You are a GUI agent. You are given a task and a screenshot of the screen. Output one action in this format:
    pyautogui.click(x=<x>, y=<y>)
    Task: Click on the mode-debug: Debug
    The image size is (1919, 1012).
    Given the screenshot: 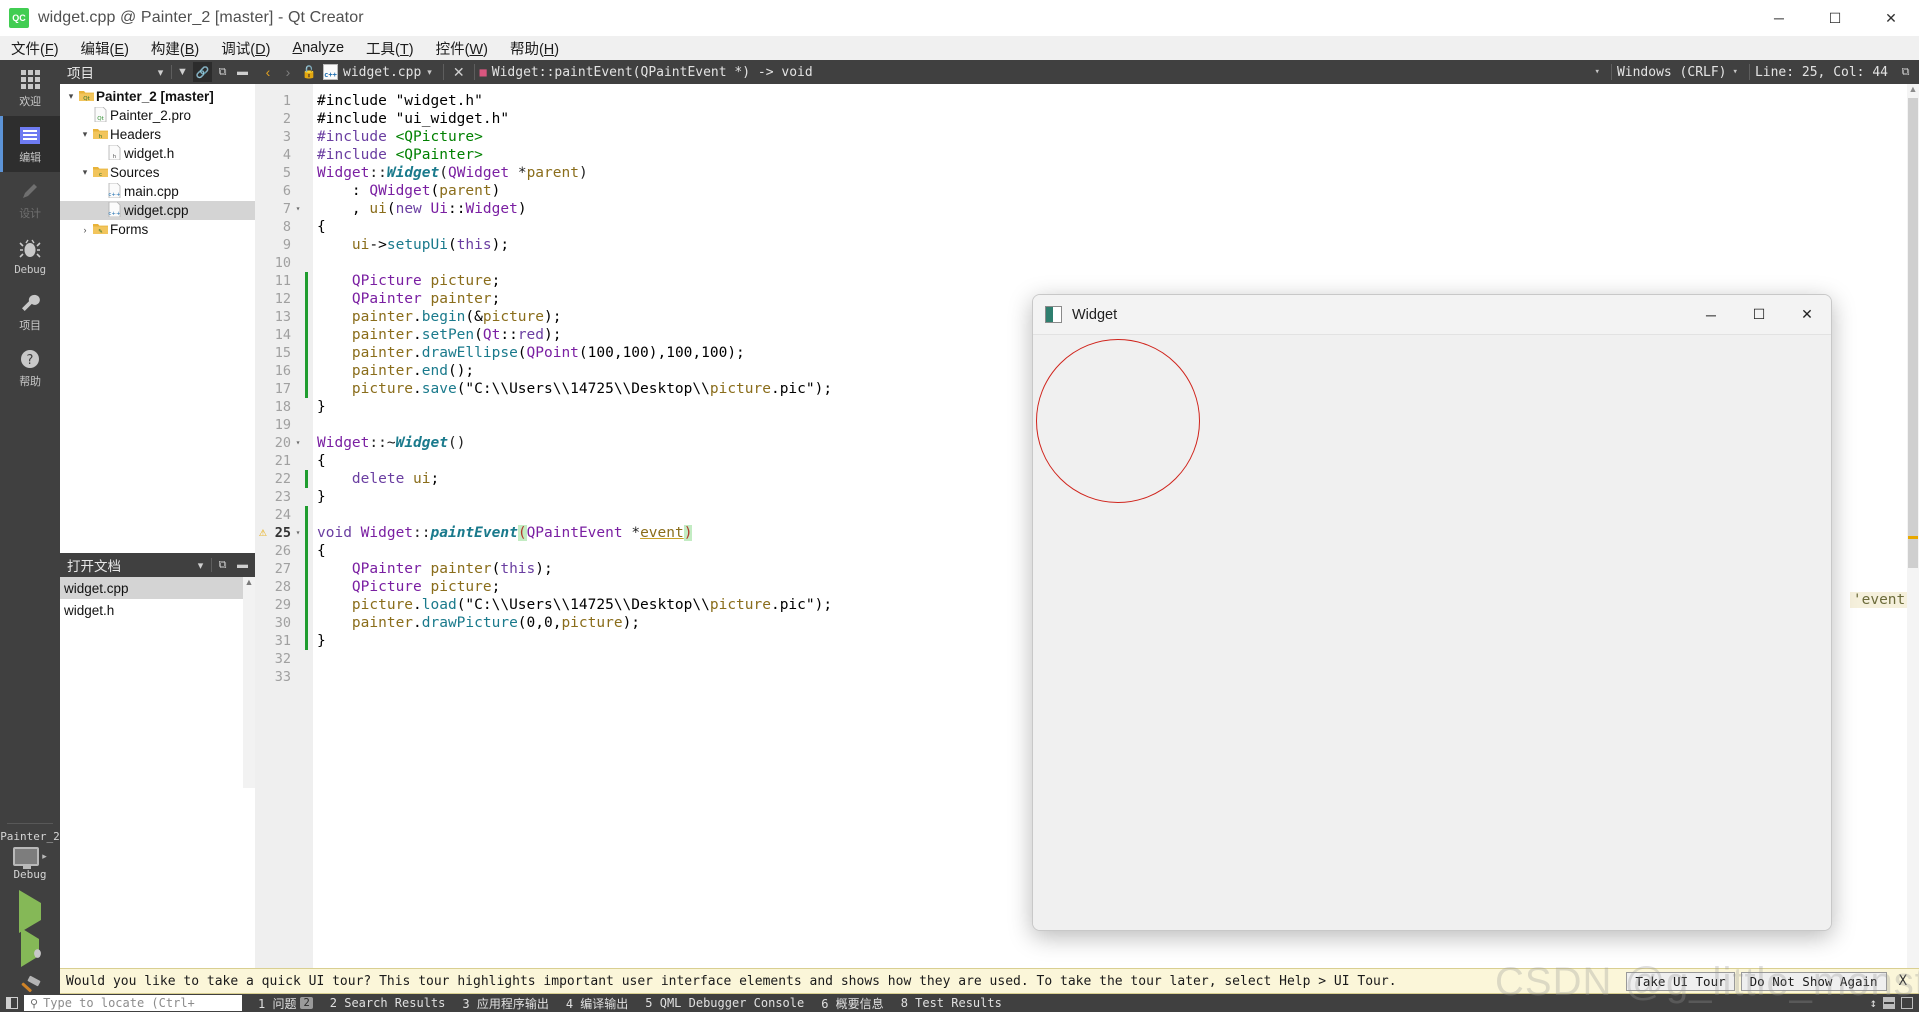 What is the action you would take?
    pyautogui.click(x=30, y=256)
    